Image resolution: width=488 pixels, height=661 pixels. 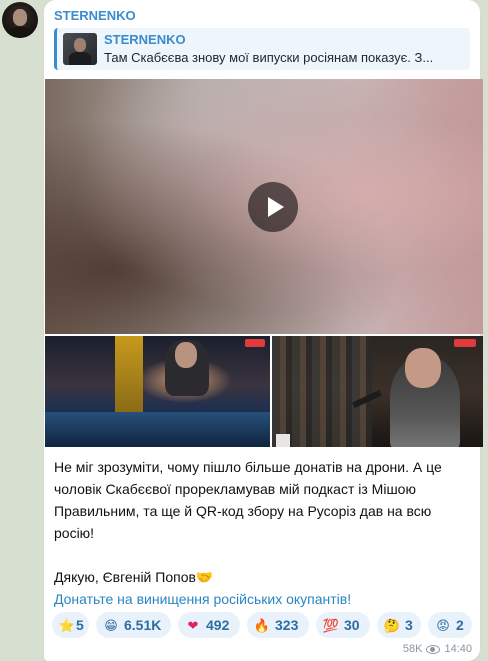 What do you see at coordinates (20, 32) in the screenshot?
I see `avatar-body` at bounding box center [20, 32].